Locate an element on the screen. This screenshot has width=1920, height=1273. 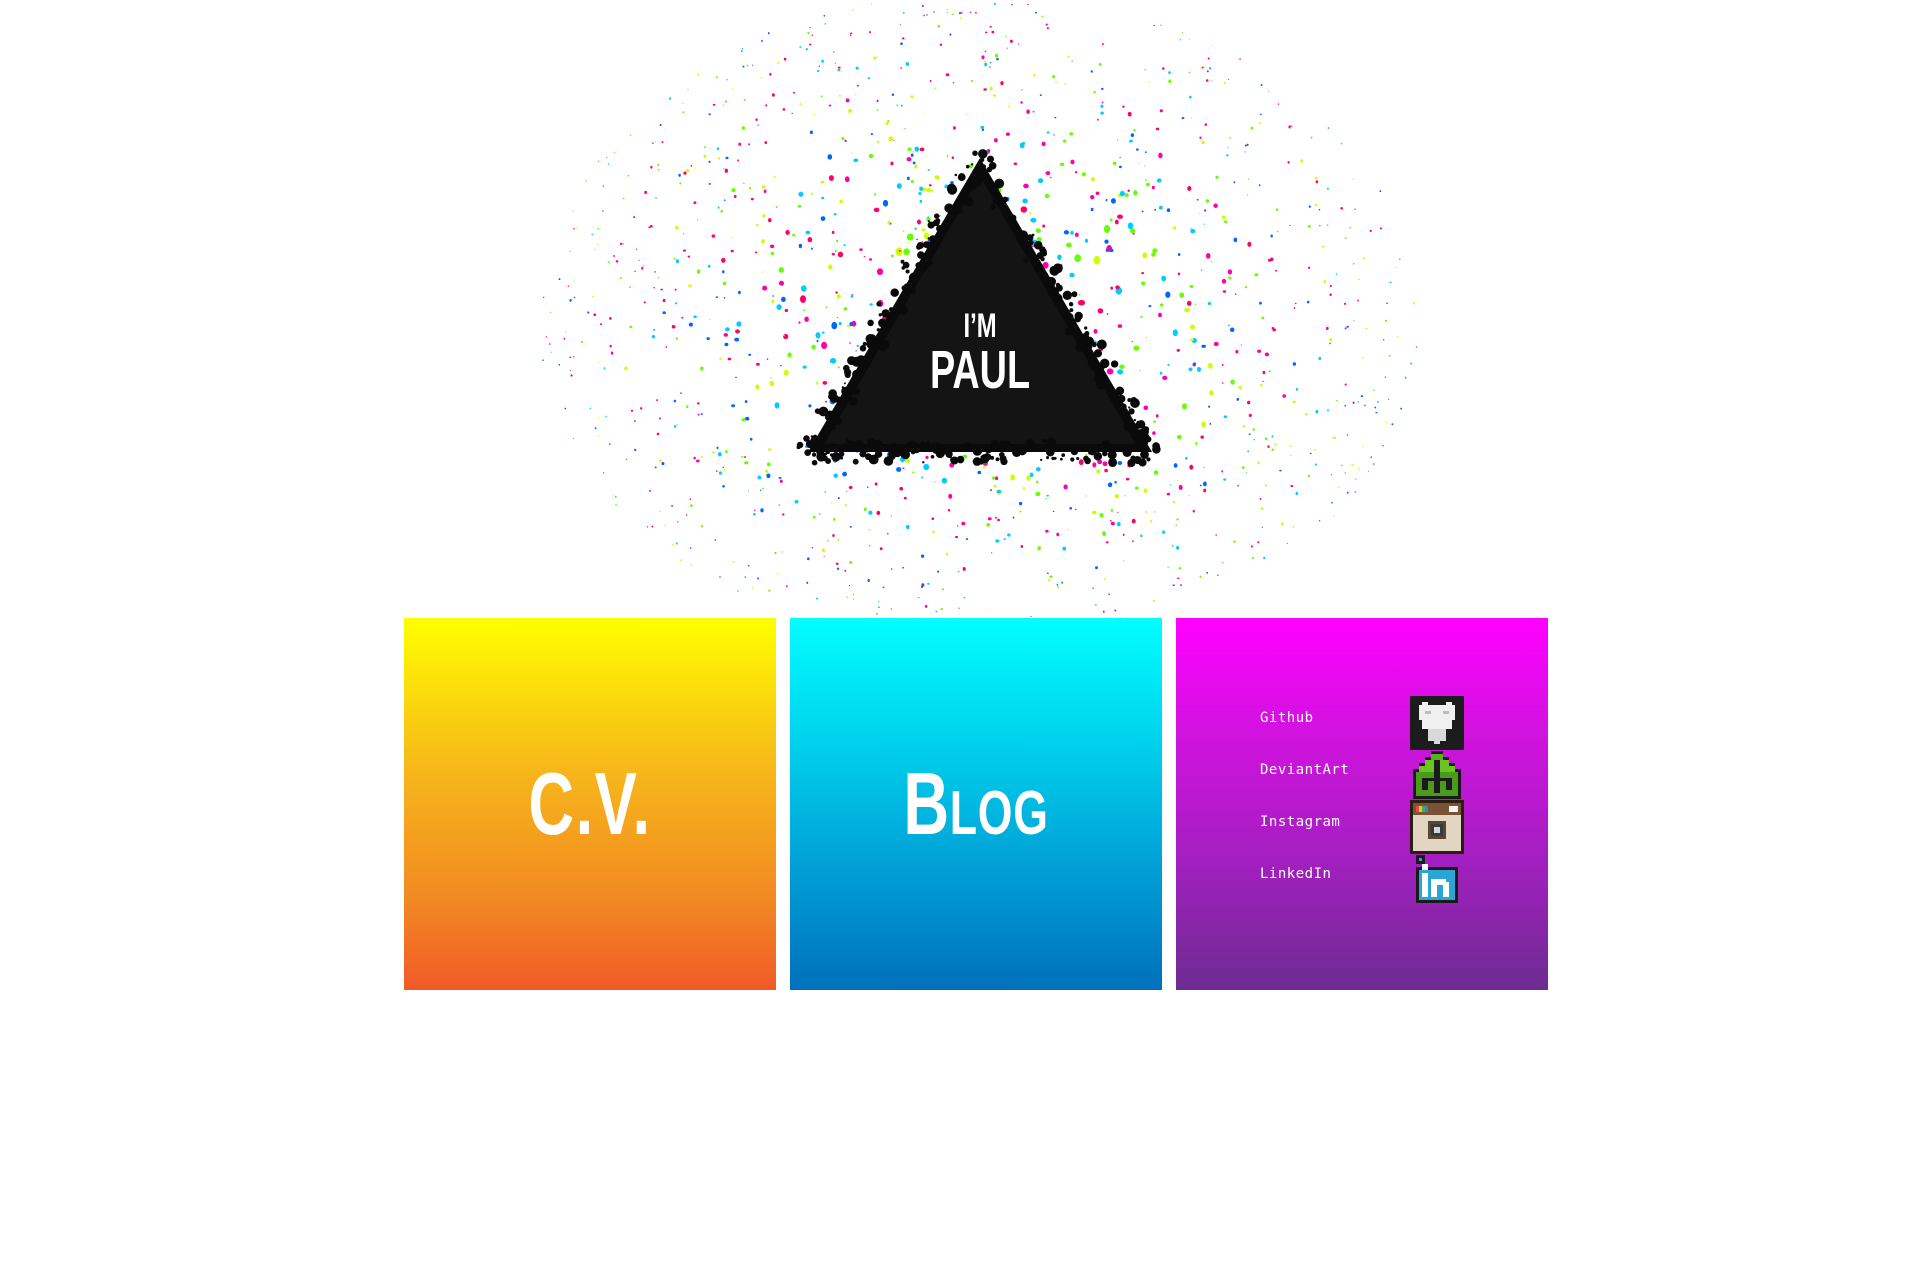
github-link: Github is located at coordinates (1375, 723).